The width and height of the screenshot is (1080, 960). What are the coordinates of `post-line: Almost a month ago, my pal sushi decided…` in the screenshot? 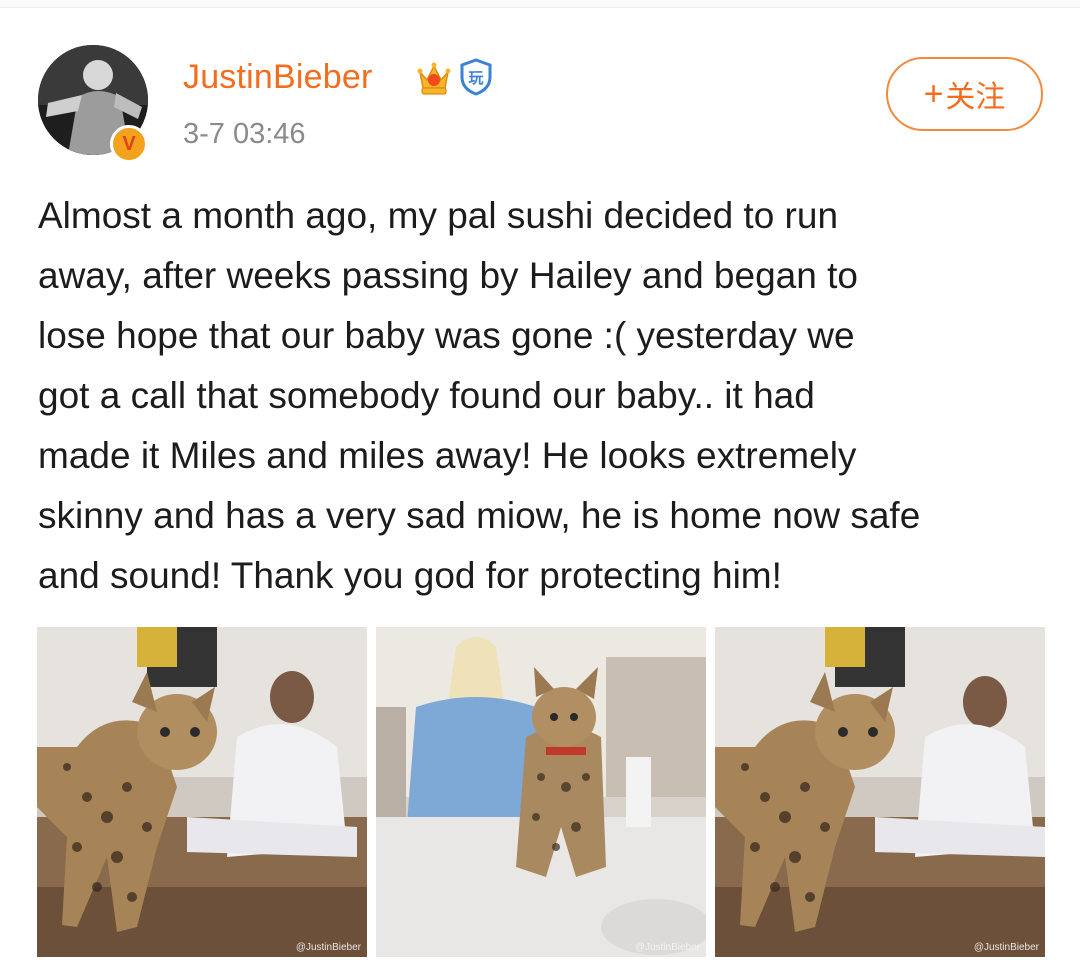 It's located at (438, 215).